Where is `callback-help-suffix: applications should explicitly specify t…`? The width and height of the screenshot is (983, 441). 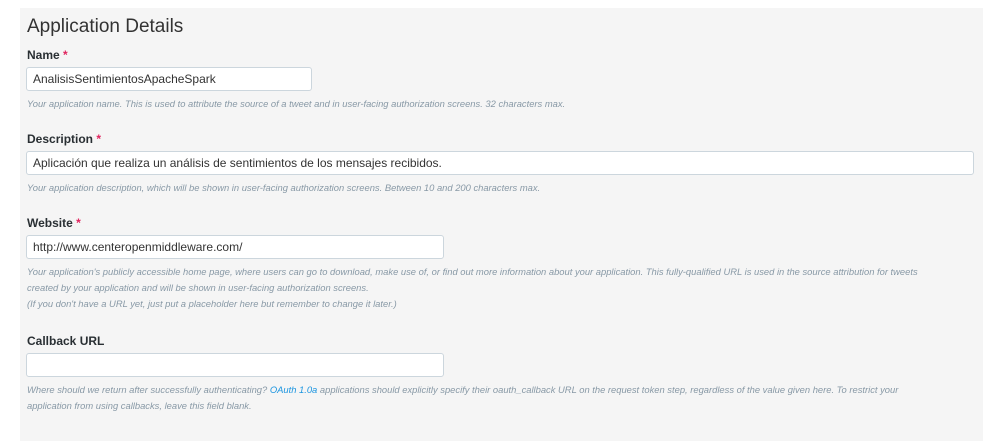
callback-help-suffix: applications should explicitly specify t… is located at coordinates (608, 389).